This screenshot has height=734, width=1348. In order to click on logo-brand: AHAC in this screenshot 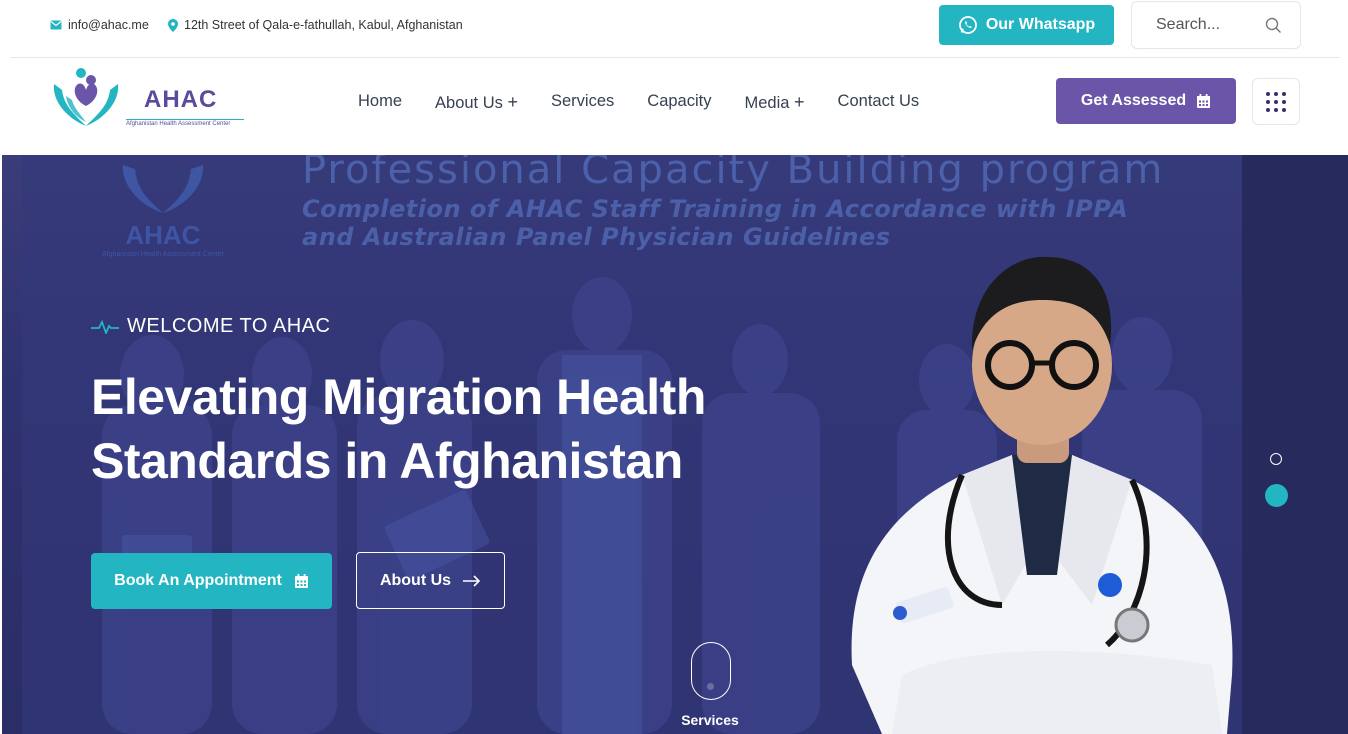, I will do `click(181, 99)`.